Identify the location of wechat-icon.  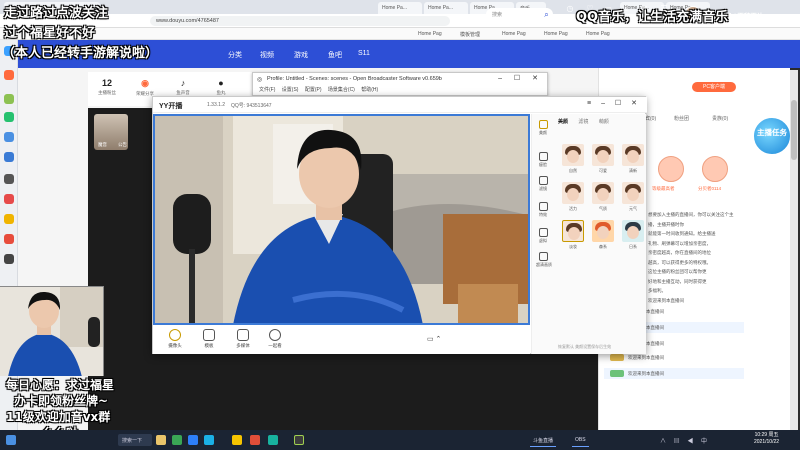
(9, 117).